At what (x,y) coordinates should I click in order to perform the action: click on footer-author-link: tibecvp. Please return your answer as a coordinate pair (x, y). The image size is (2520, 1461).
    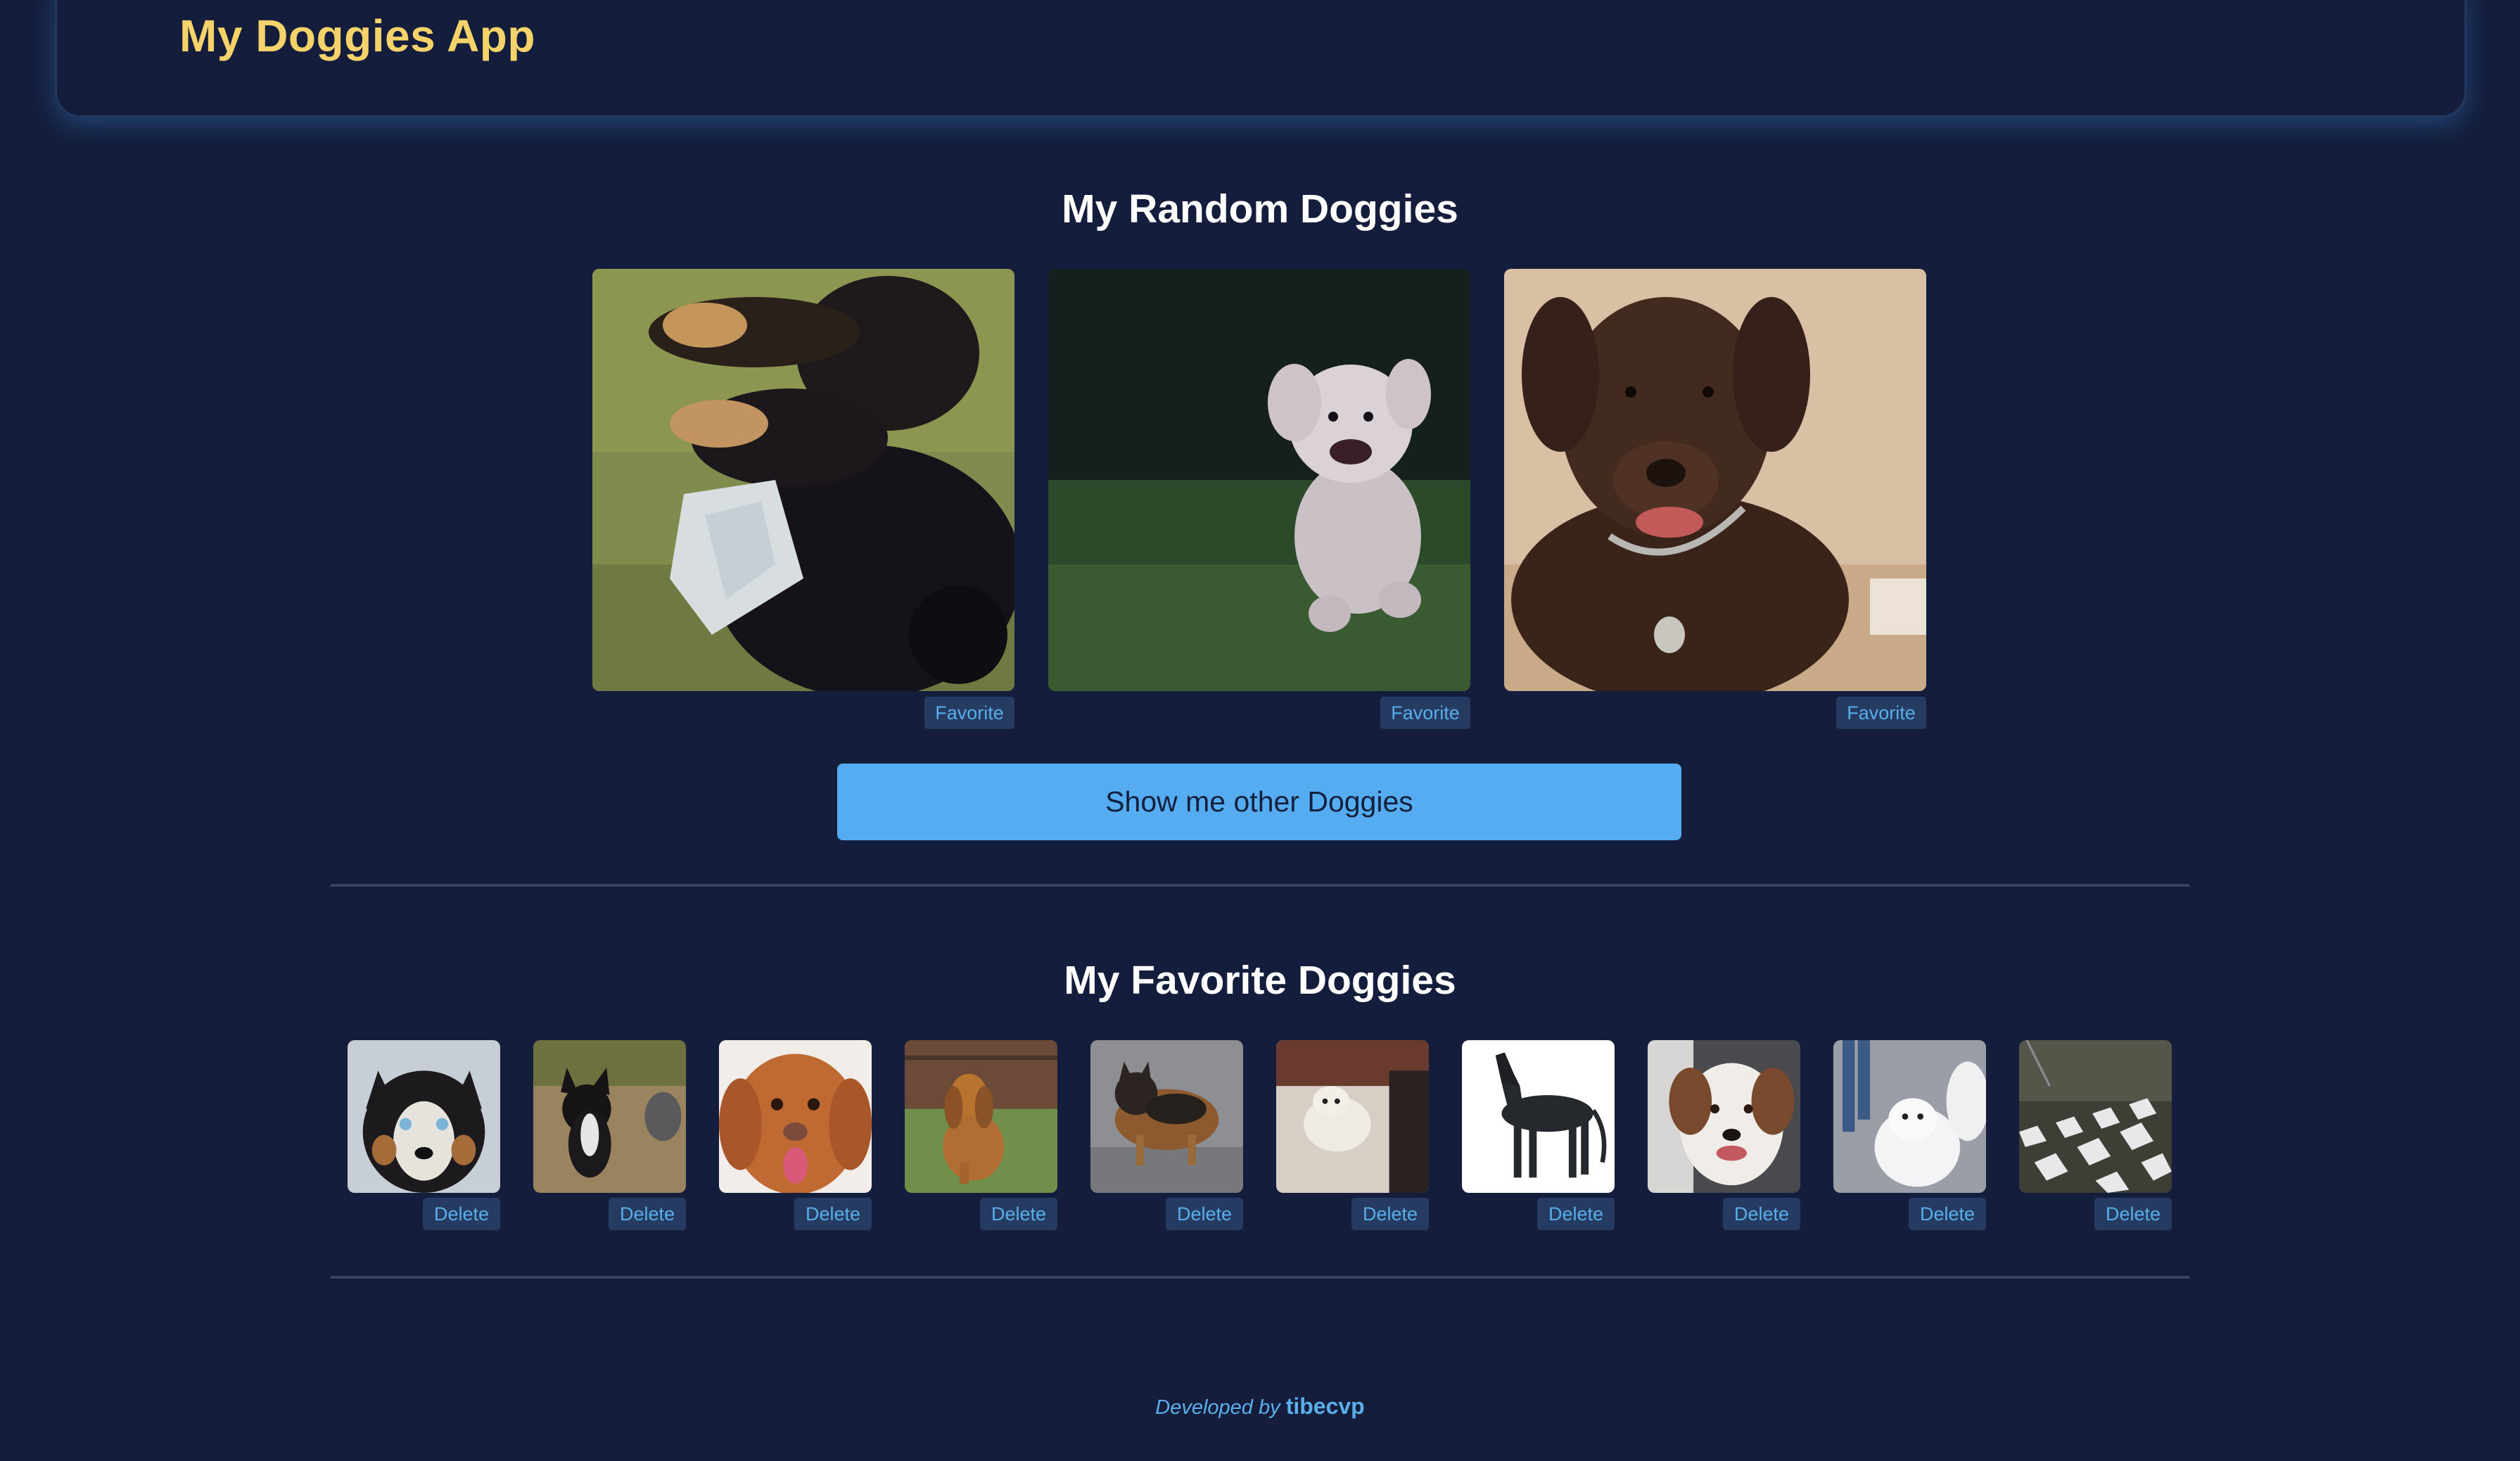
    Looking at the image, I should click on (1326, 1406).